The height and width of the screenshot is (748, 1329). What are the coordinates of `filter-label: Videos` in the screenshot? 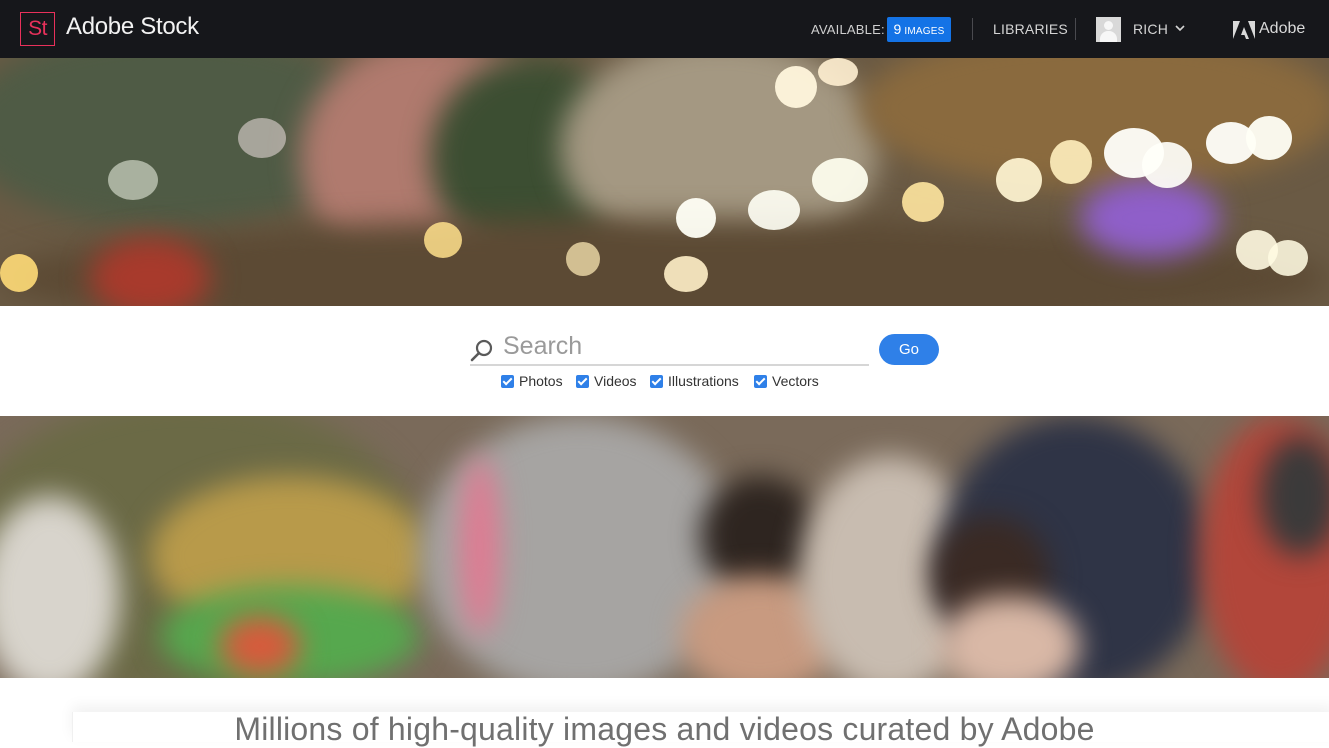 It's located at (615, 381).